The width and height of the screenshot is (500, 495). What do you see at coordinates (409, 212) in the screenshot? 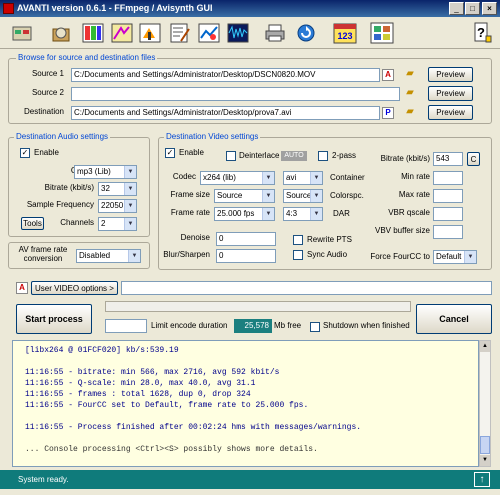
I see `vbrqscale-label: VBR qscale` at bounding box center [409, 212].